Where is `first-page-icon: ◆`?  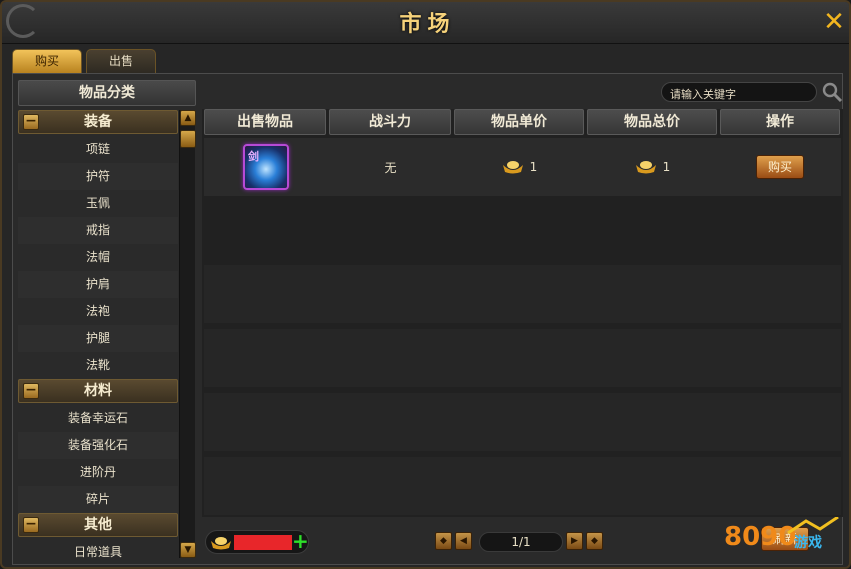
first-page-icon: ◆ is located at coordinates (443, 541).